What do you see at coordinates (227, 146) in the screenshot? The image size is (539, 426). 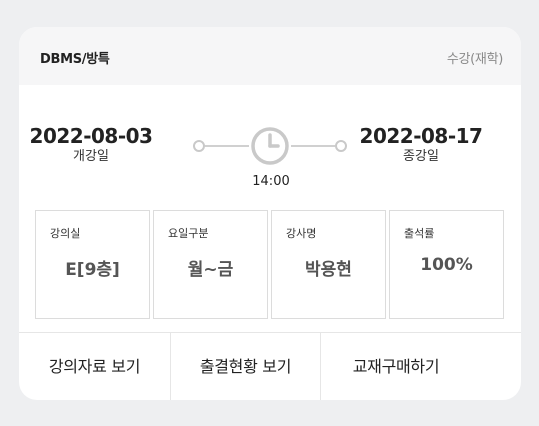 I see `timeline-line-left` at bounding box center [227, 146].